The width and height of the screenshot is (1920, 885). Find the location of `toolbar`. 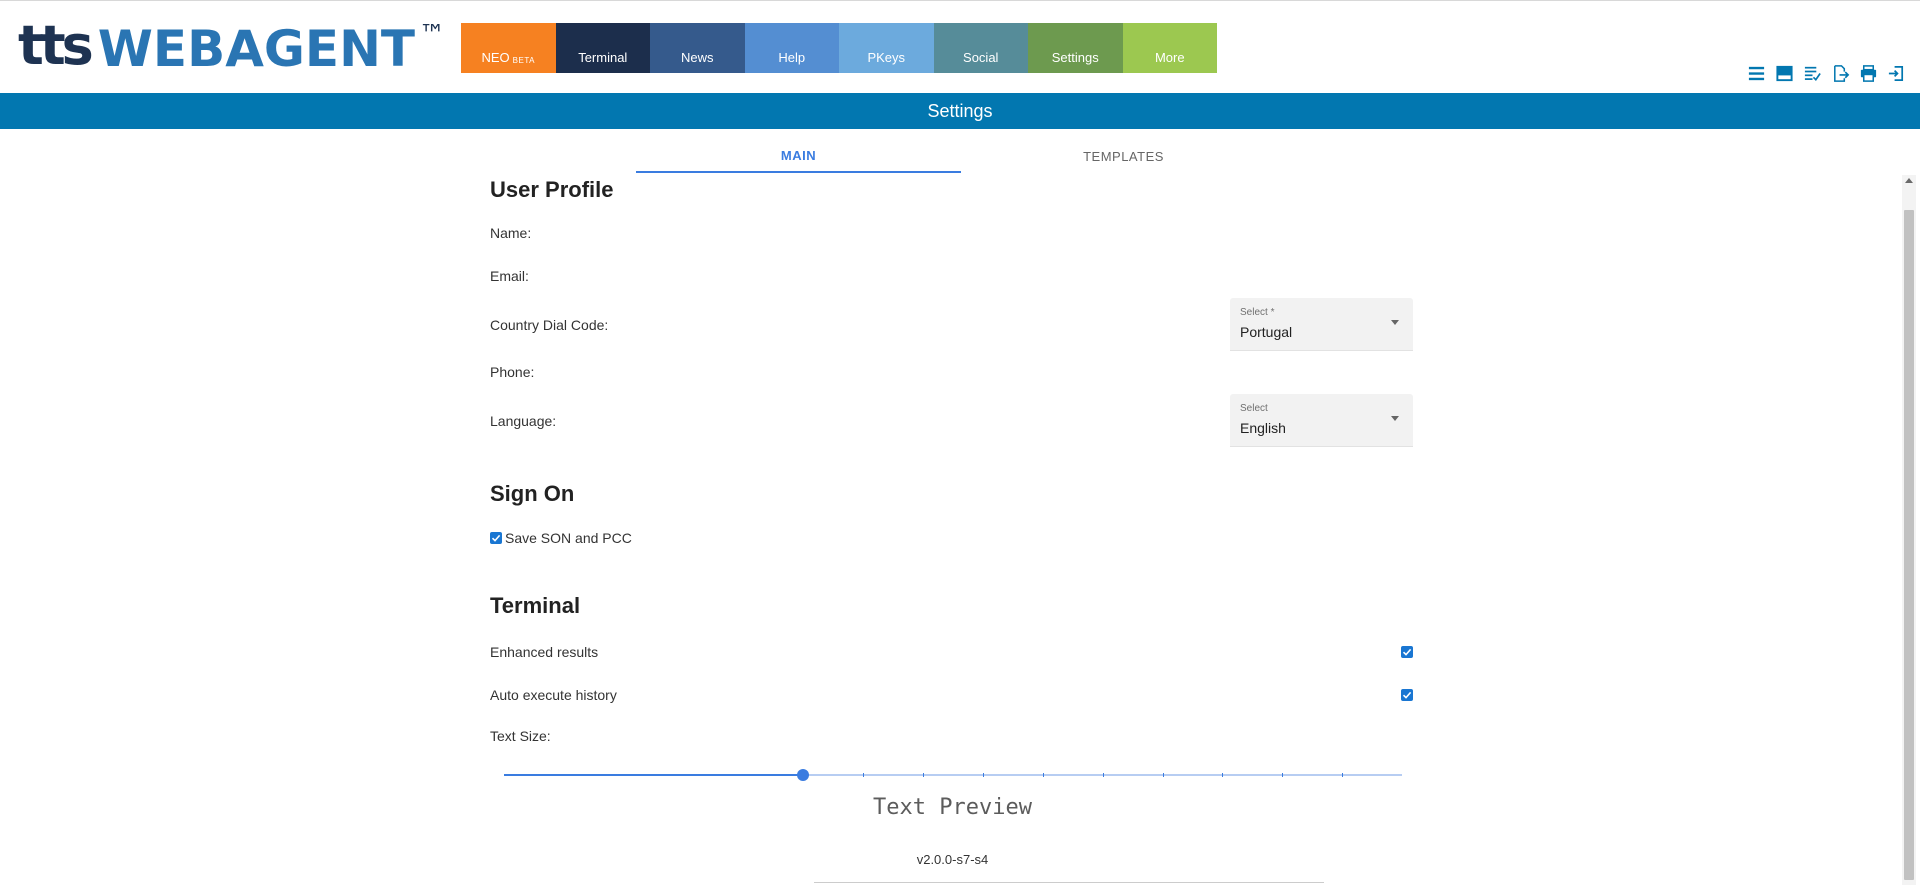

toolbar is located at coordinates (1826, 73).